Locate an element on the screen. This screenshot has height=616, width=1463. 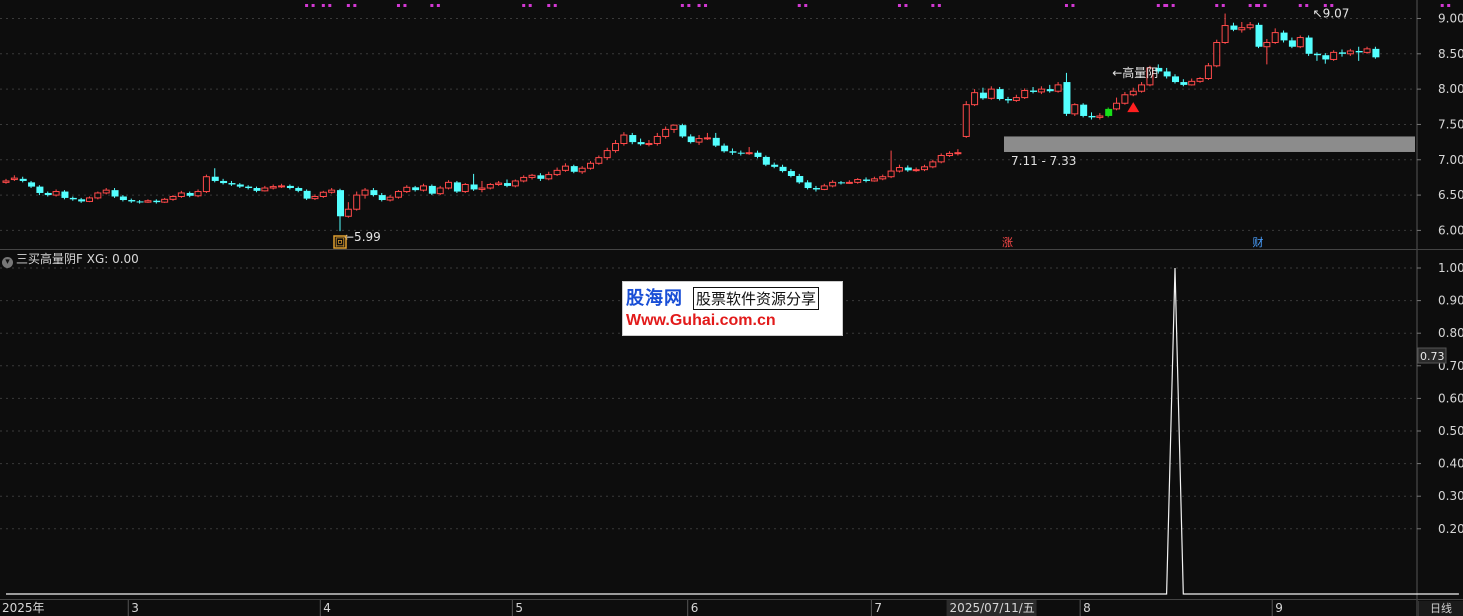
price-tick-label: 8.00 is located at coordinates (1450, 89).